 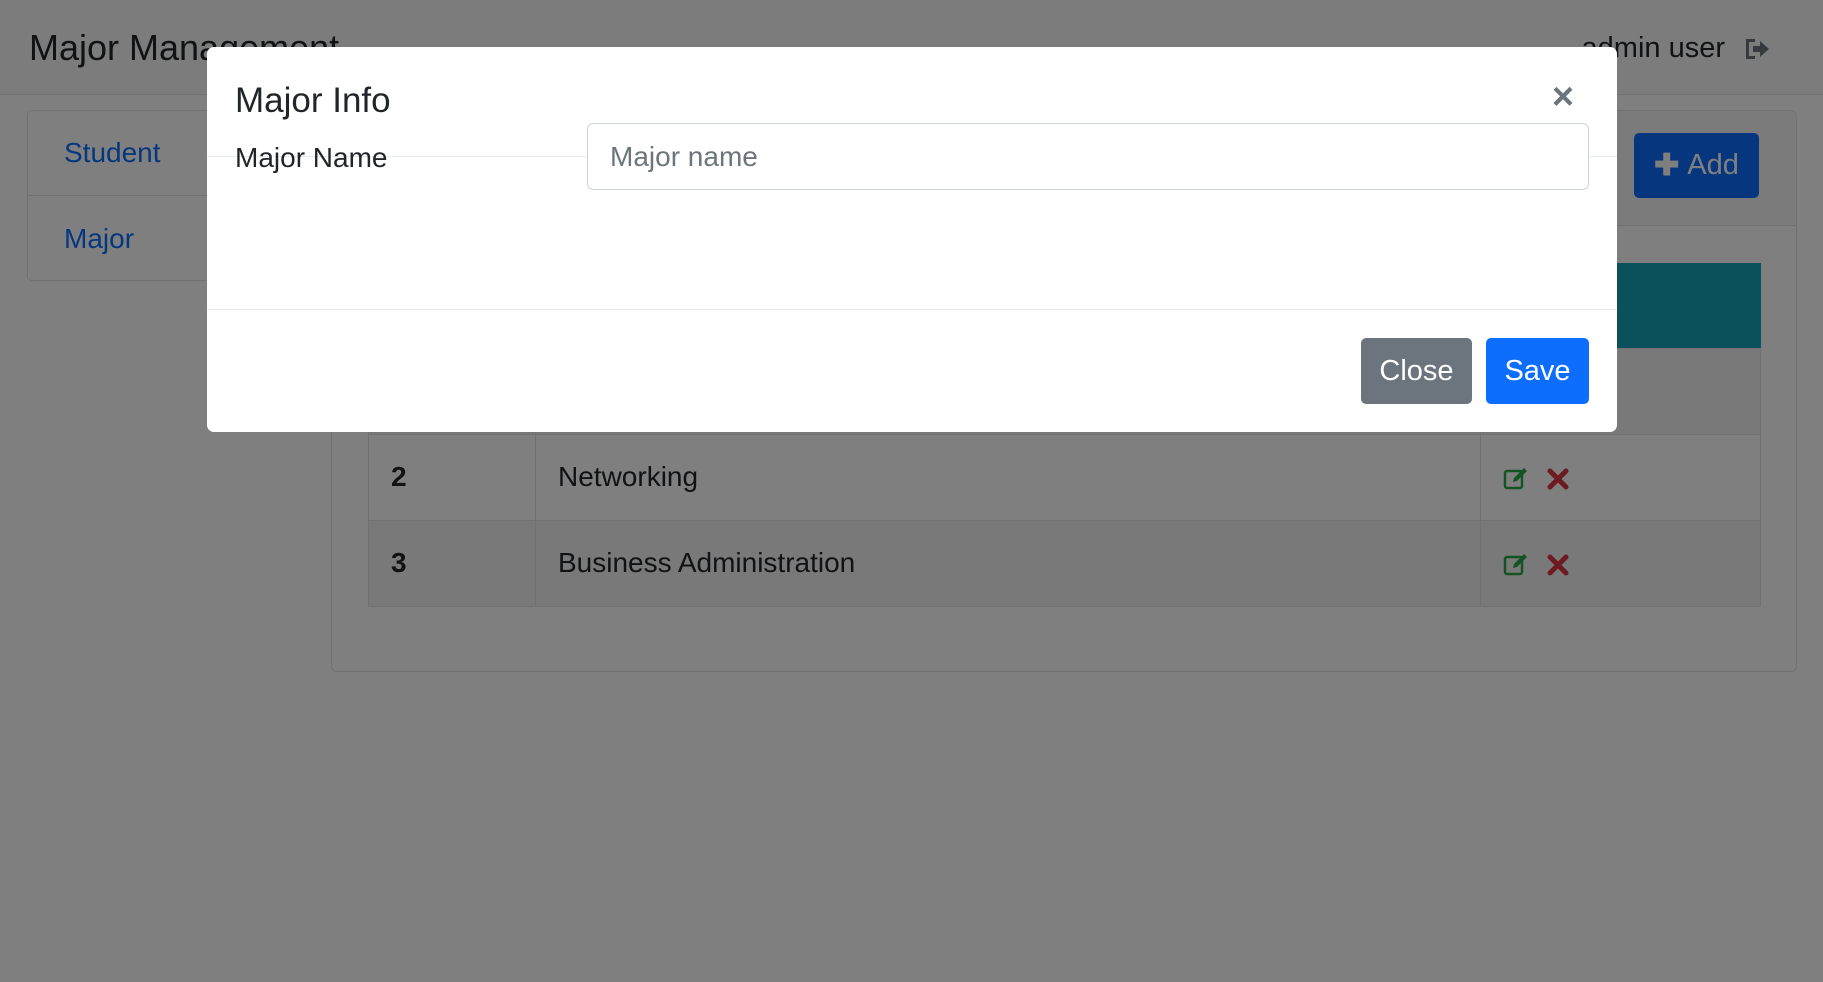 What do you see at coordinates (1563, 97) in the screenshot?
I see `close-icon: ×` at bounding box center [1563, 97].